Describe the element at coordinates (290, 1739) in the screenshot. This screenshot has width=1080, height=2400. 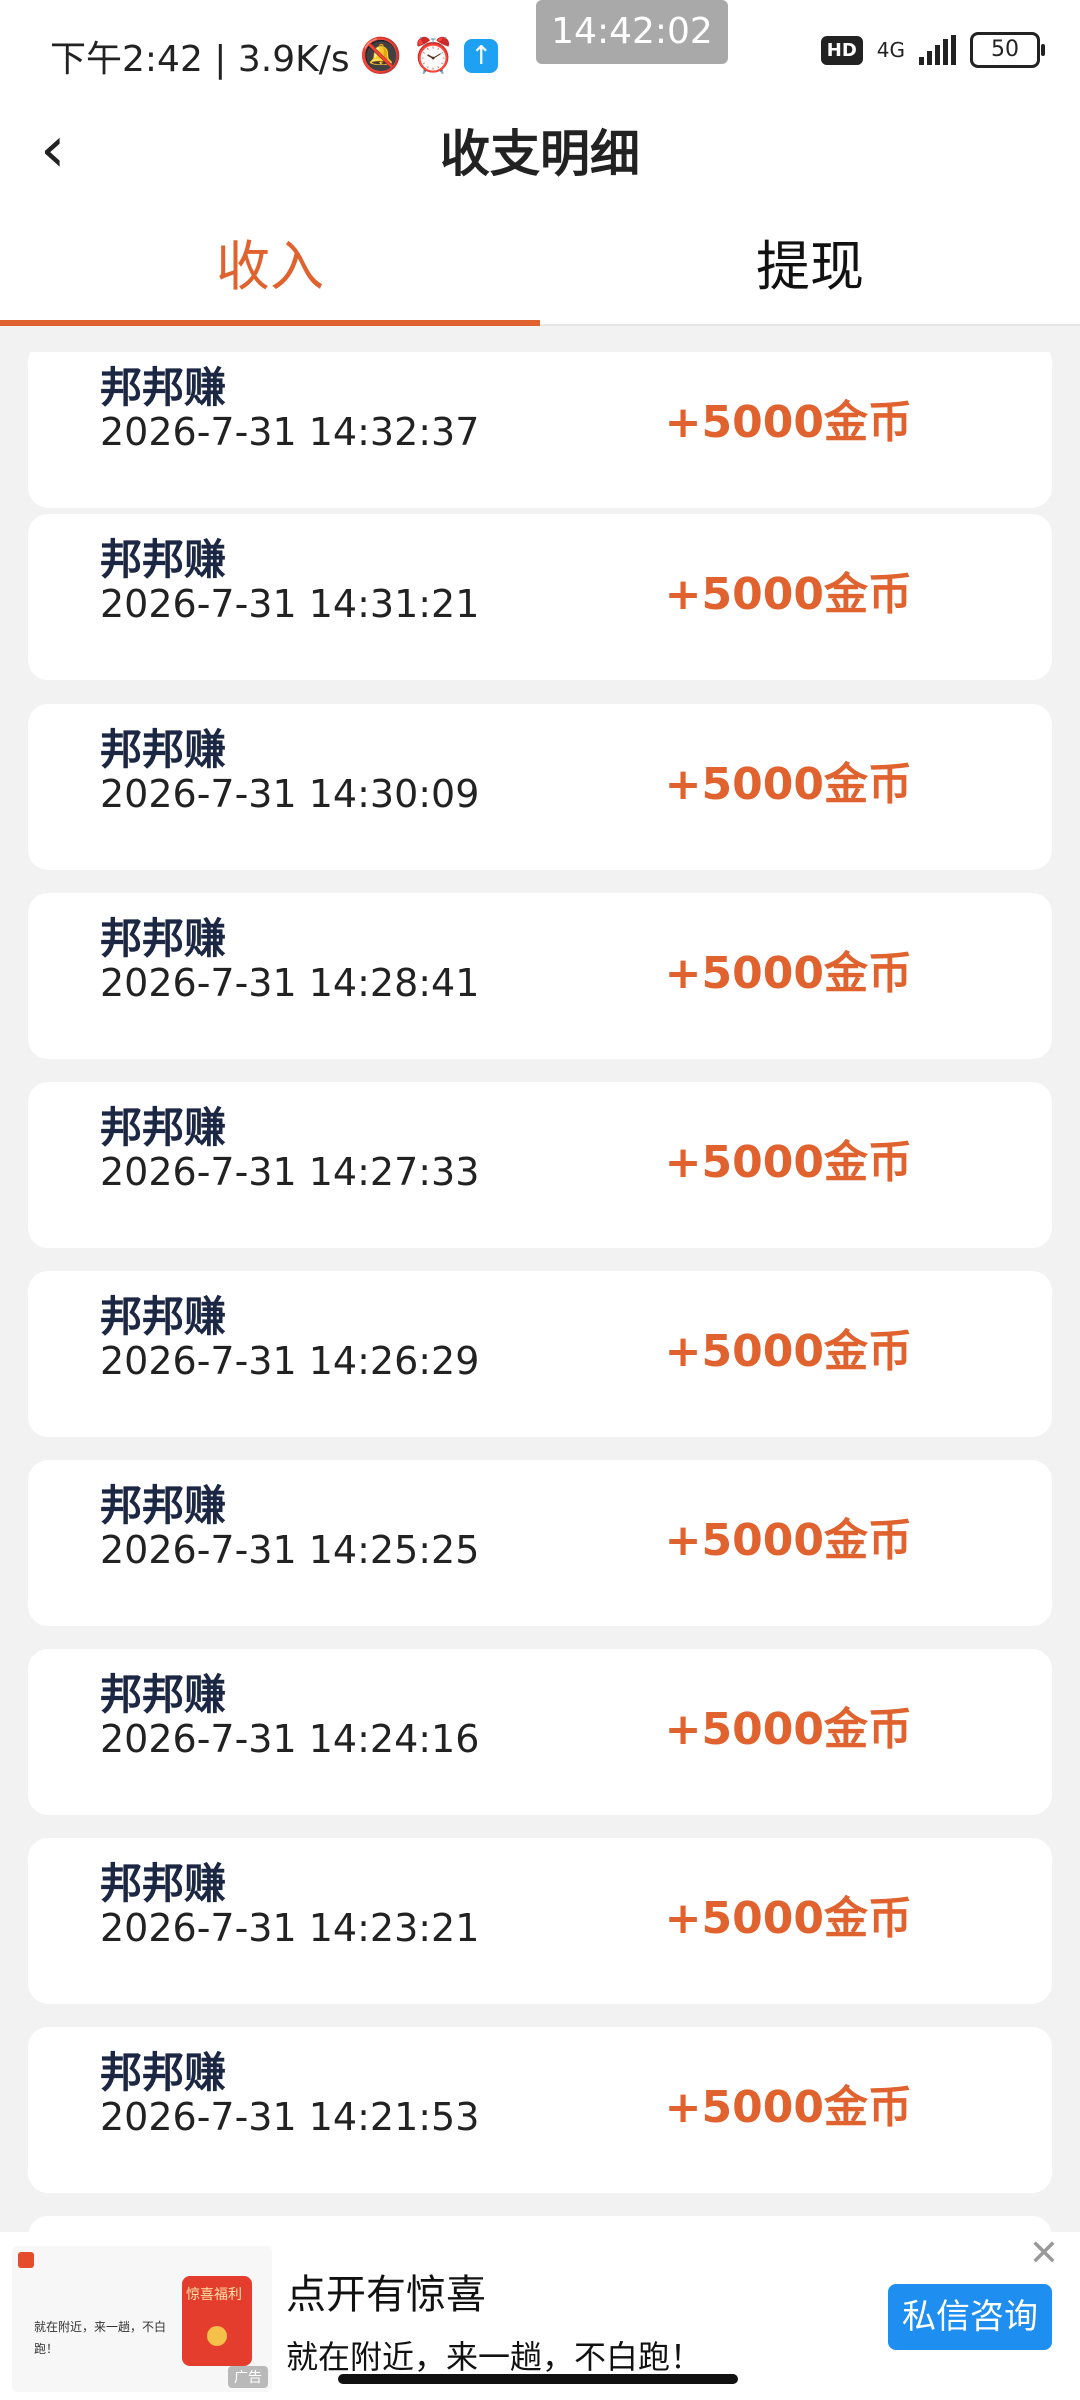
I see `record-time: 2026-7-31 14:24:16` at that location.